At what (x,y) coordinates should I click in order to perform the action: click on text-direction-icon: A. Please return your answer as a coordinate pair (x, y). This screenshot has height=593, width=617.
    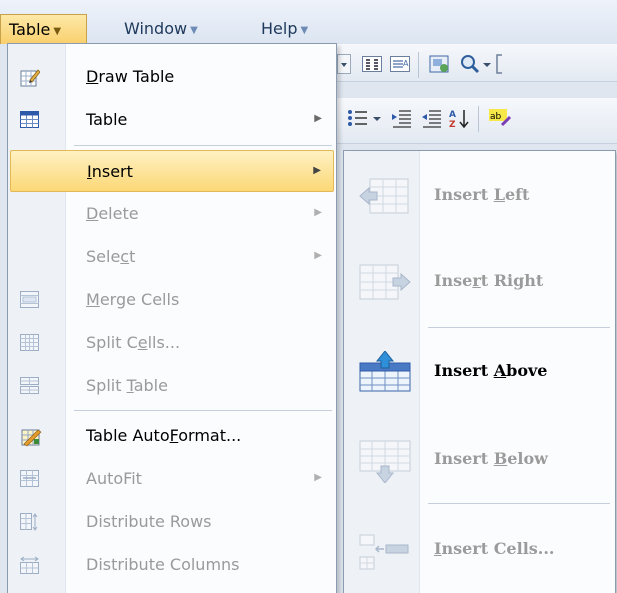
    Looking at the image, I should click on (400, 64).